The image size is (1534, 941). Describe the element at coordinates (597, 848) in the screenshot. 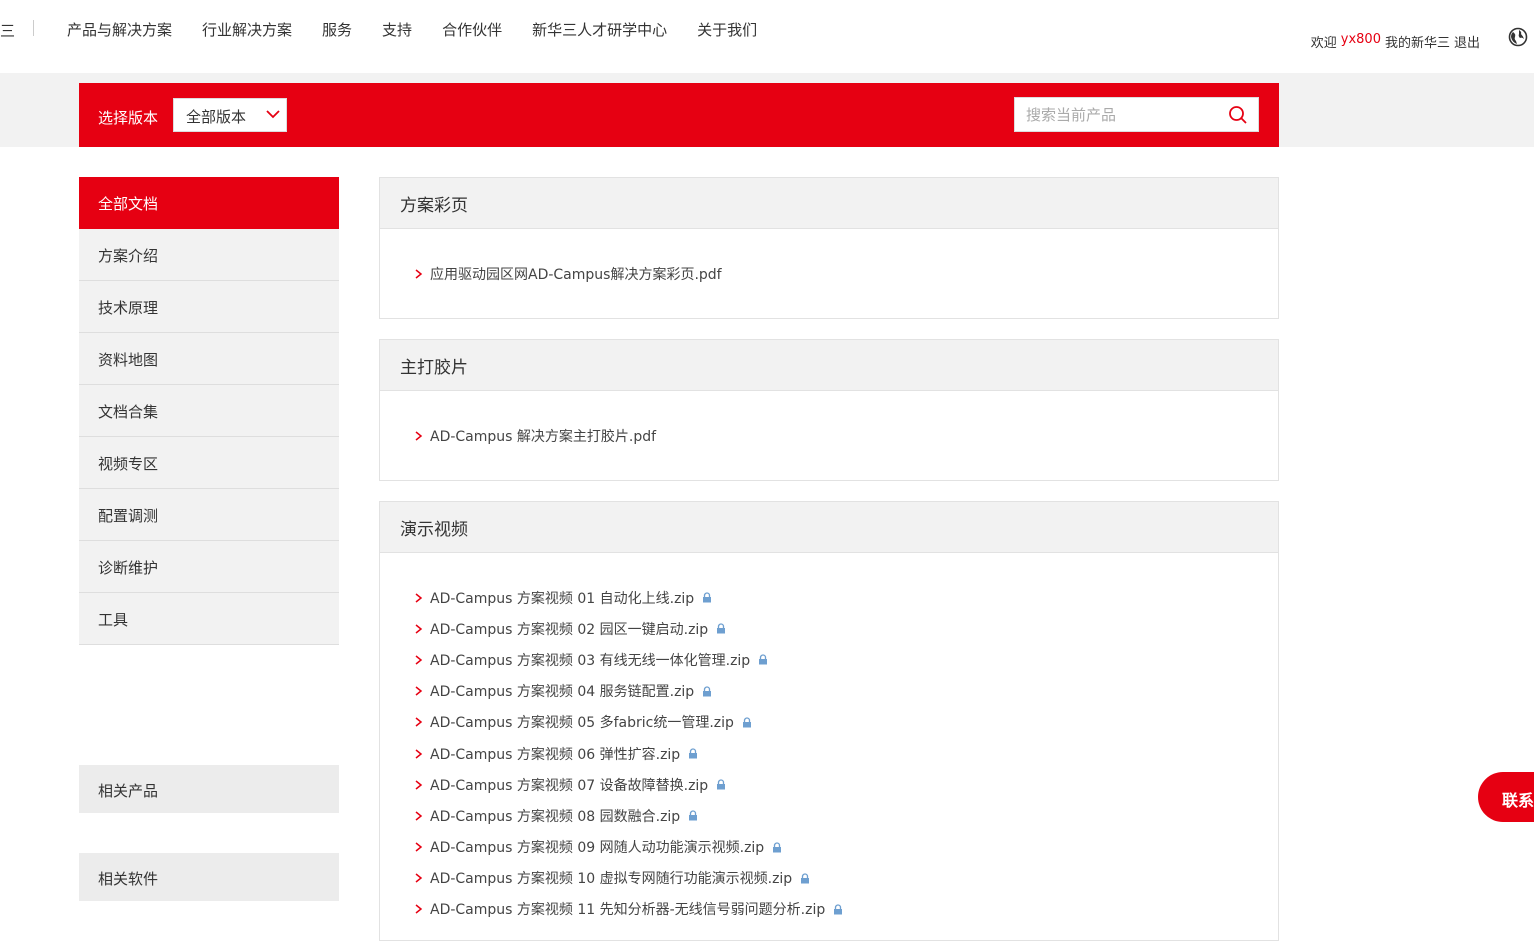

I see `file-name: AD-Campus 方案视频 09 网随人动功能演示视频.zip` at that location.